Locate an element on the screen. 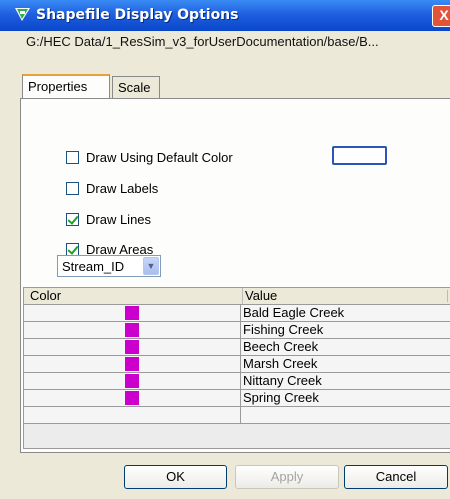 This screenshot has width=450, height=499. value-cell: Beech Creek is located at coordinates (281, 346).